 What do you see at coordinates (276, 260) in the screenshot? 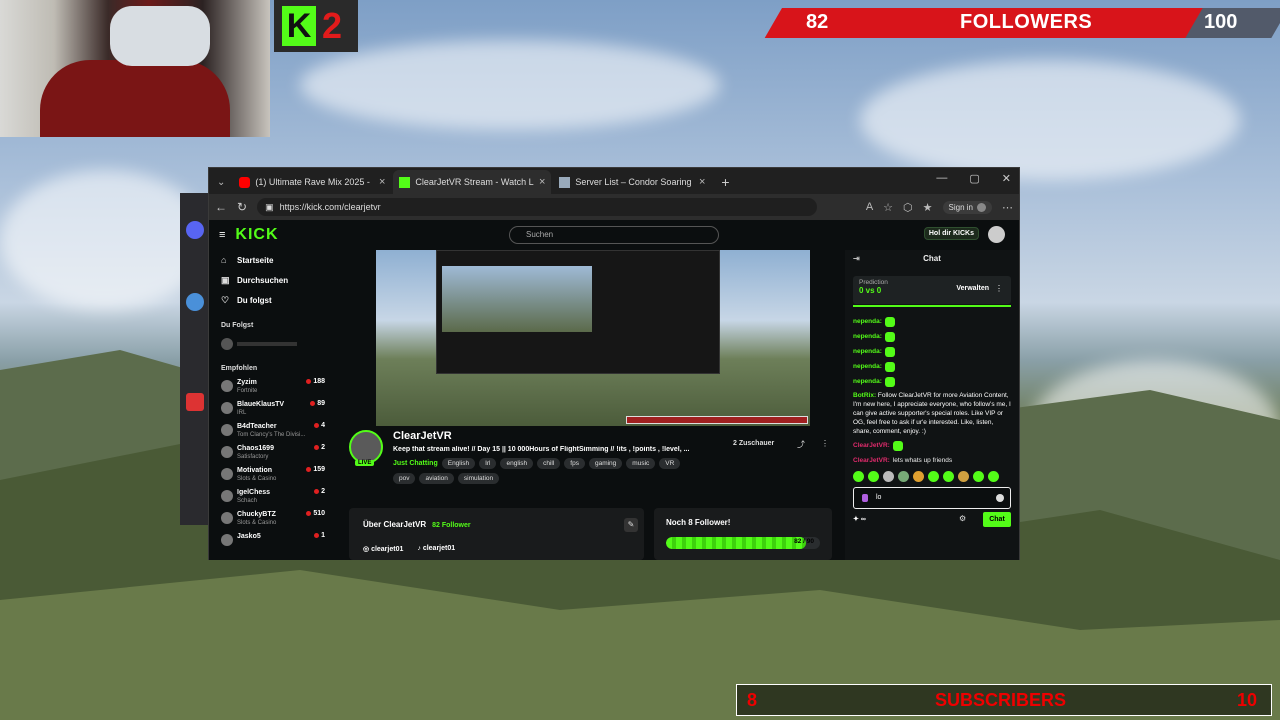
I see `nav-startseite: ⌂ Startseite` at bounding box center [276, 260].